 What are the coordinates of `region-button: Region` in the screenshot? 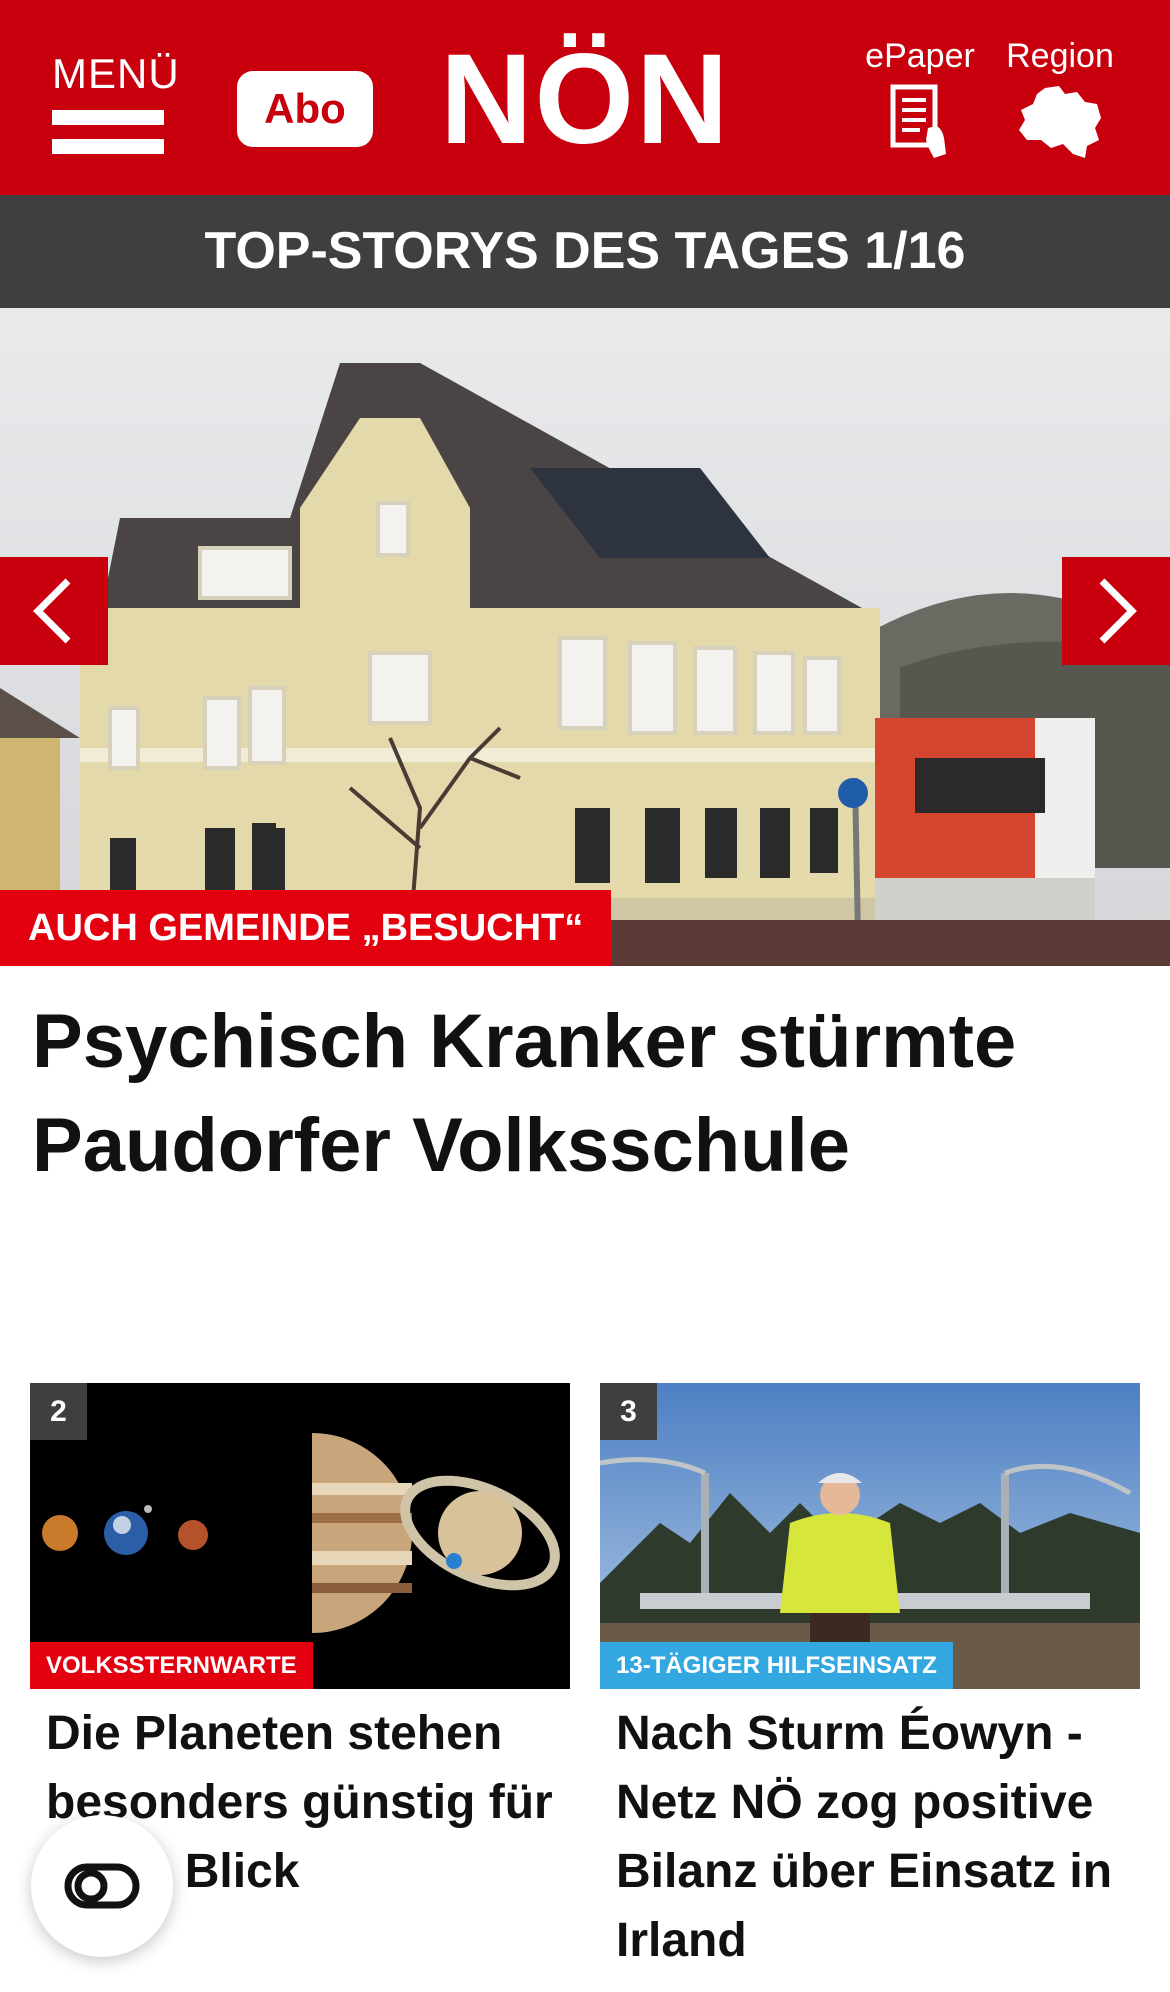 It's located at (1060, 99).